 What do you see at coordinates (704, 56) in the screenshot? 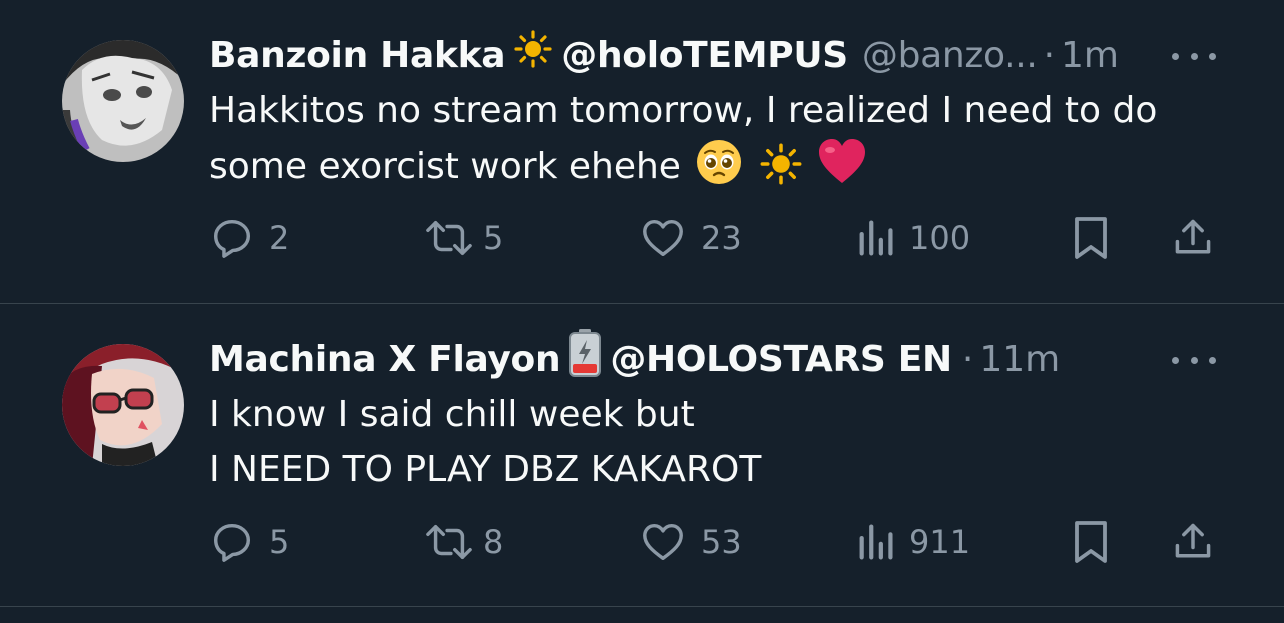
I see `affiliation-label: @holoTEMPUS` at bounding box center [704, 56].